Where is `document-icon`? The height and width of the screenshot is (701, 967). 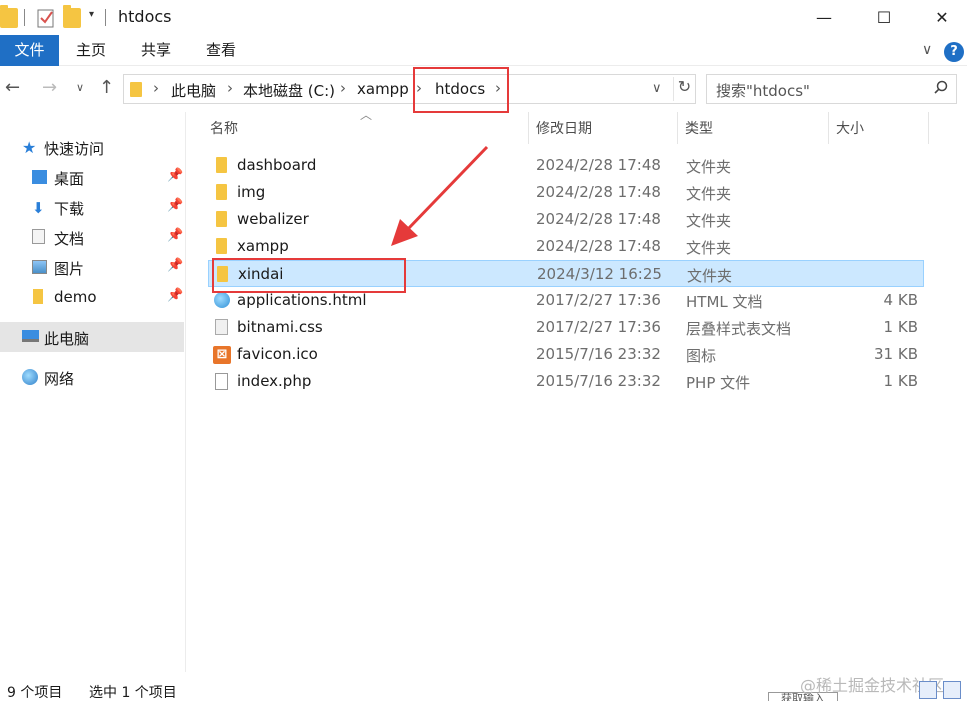
document-icon is located at coordinates (38, 236).